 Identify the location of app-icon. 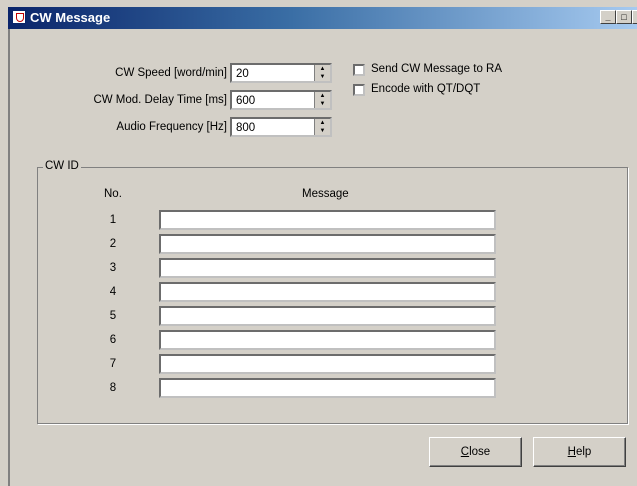
(19, 17).